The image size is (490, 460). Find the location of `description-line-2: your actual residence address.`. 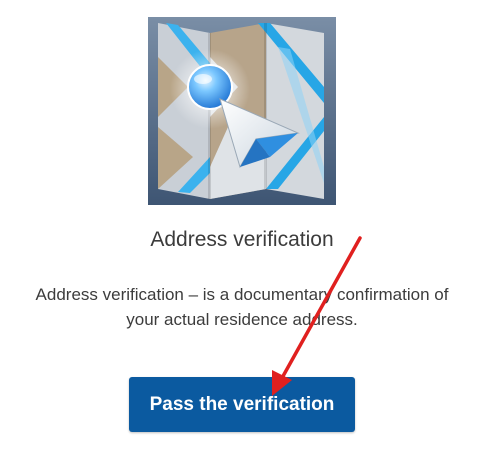

description-line-2: your actual residence address. is located at coordinates (242, 319).